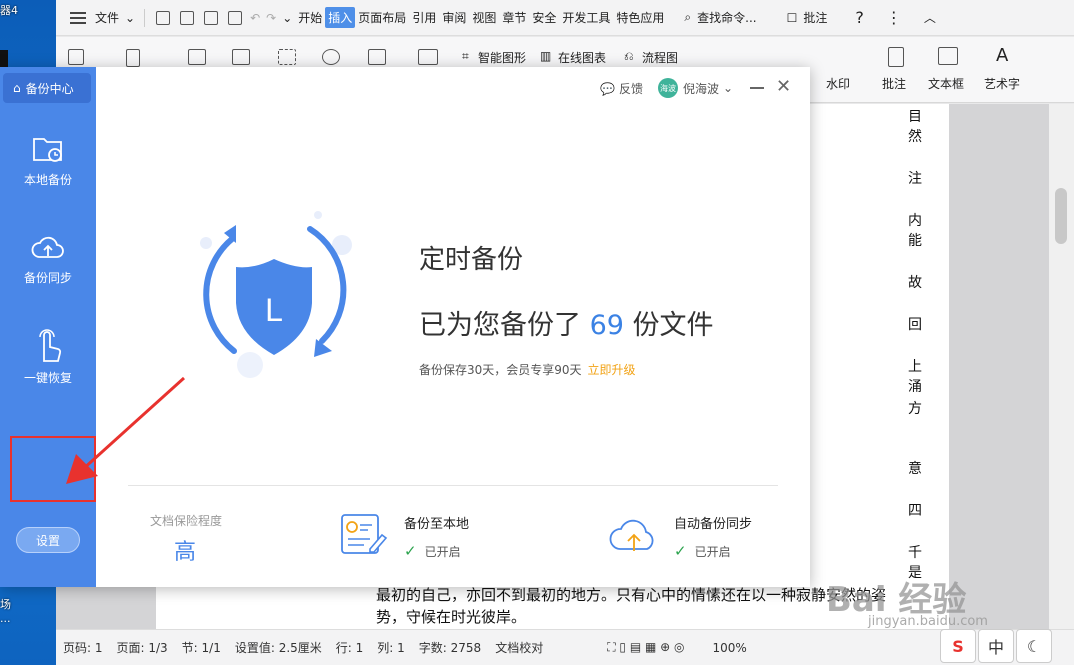 Image resolution: width=1074 pixels, height=665 pixels. Describe the element at coordinates (896, 57) in the screenshot. I see `annotate-icon` at that location.